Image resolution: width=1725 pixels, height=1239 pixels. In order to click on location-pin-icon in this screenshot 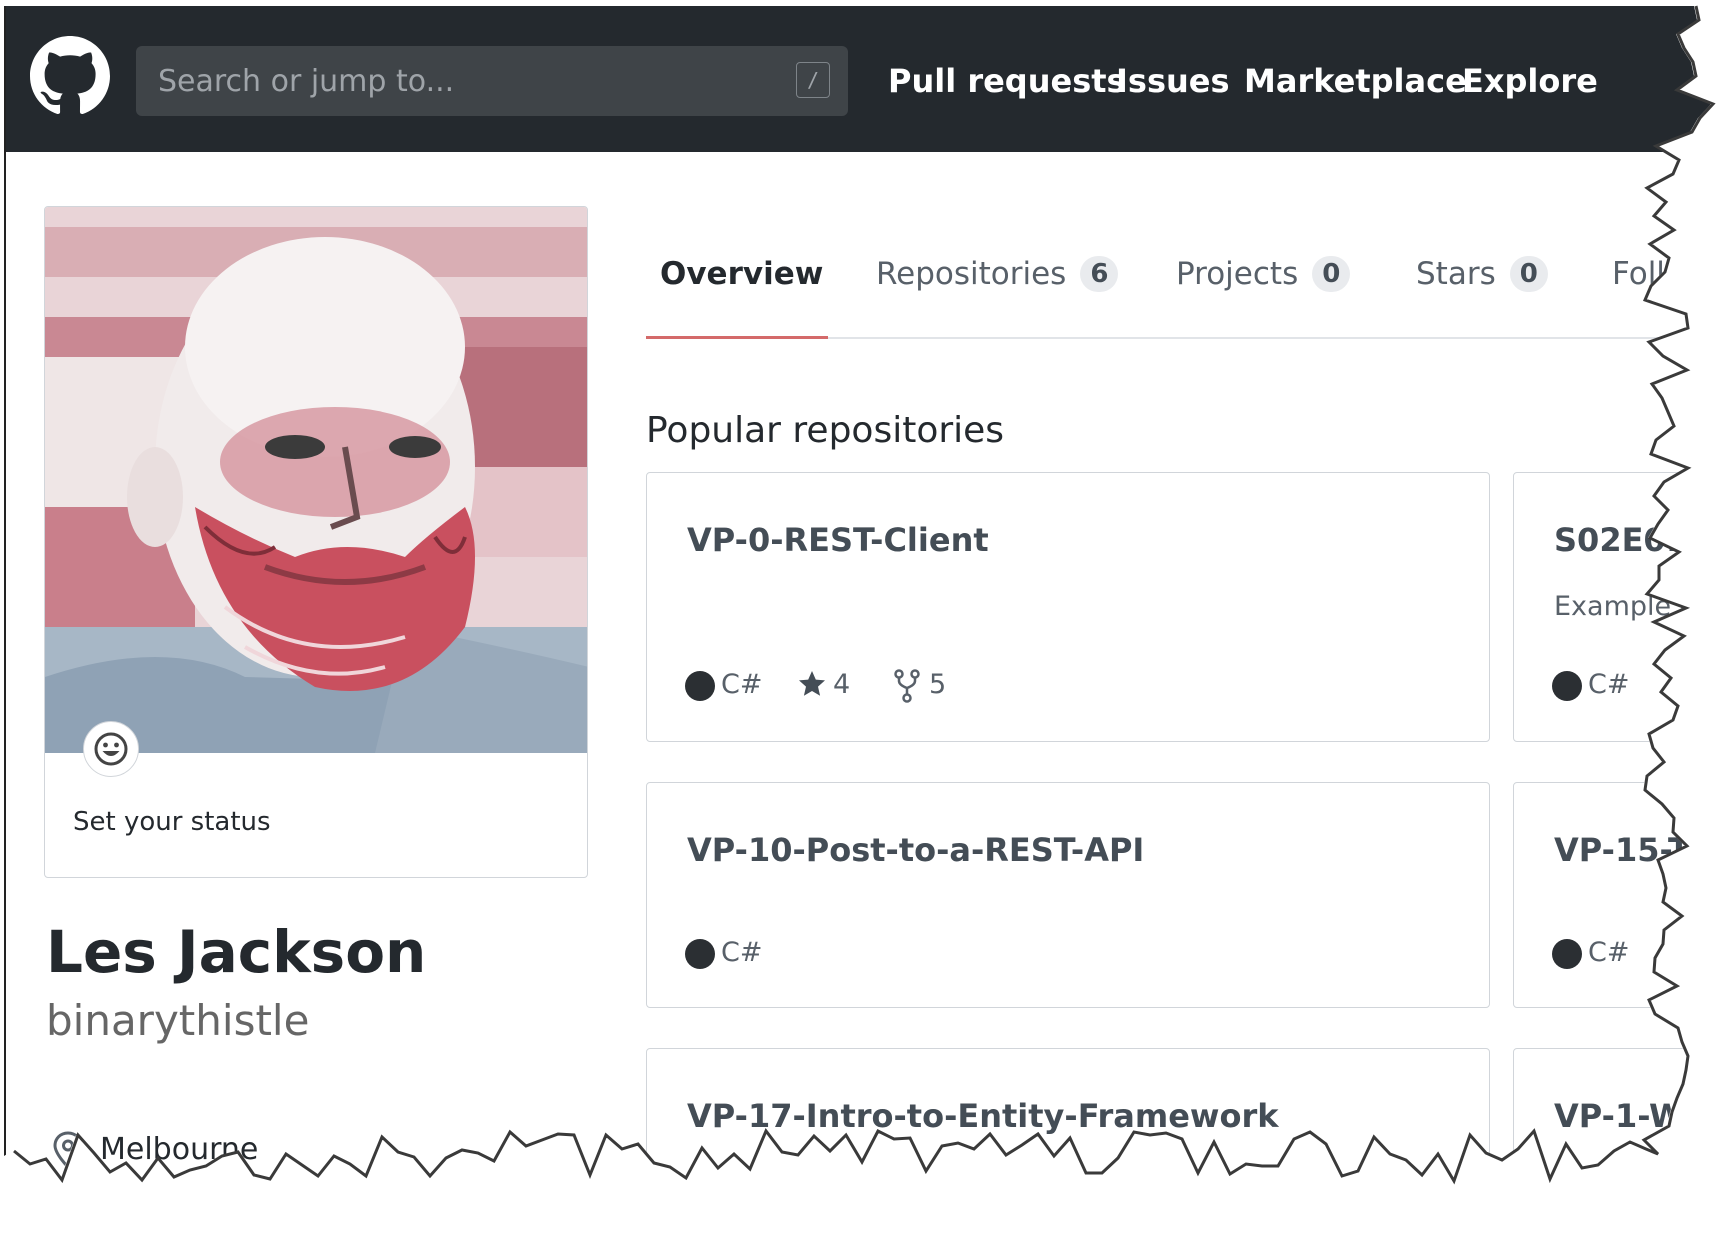, I will do `click(68, 1150)`.